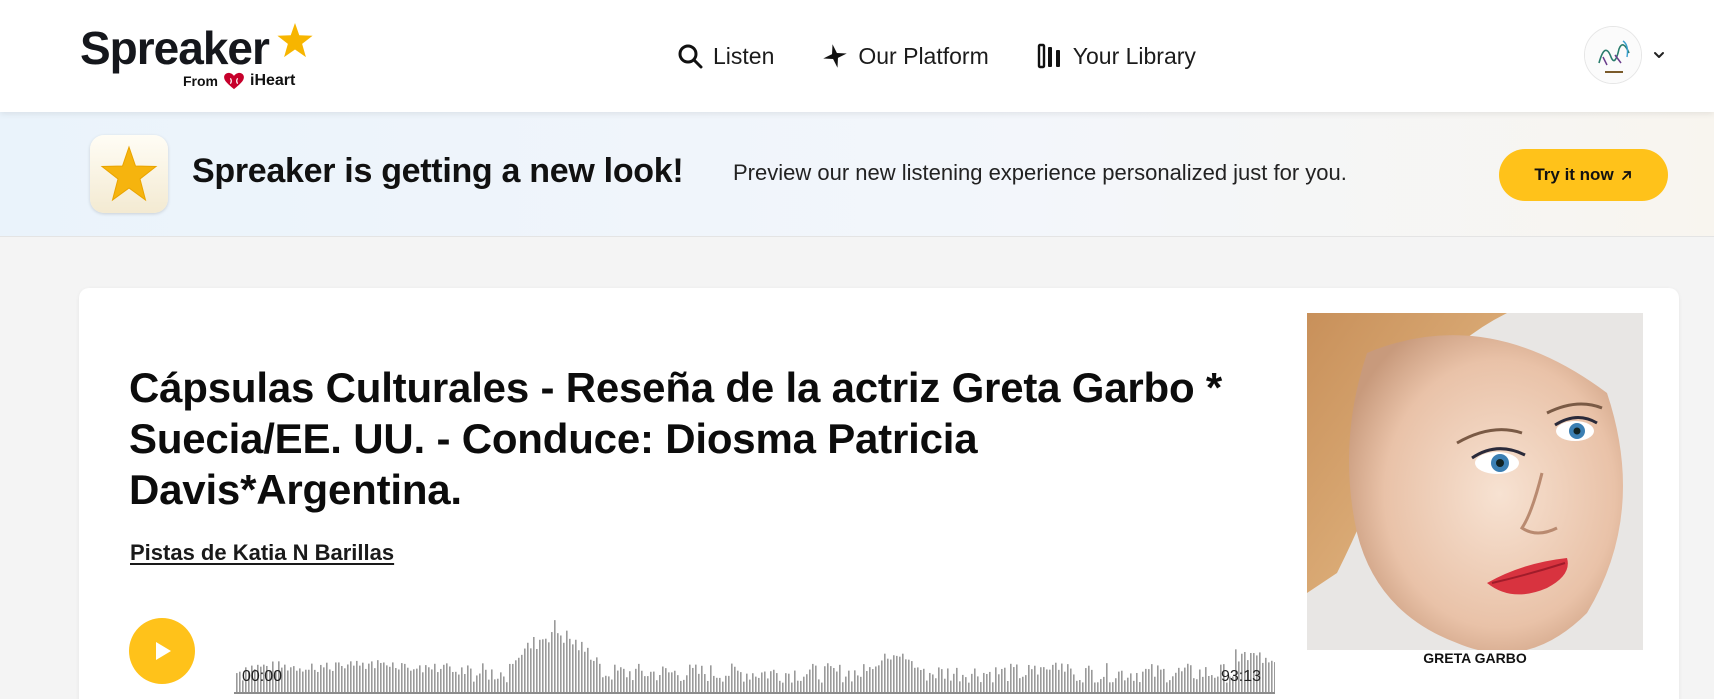  Describe the element at coordinates (1626, 175) in the screenshot. I see `arrow-up-right-icon` at that location.